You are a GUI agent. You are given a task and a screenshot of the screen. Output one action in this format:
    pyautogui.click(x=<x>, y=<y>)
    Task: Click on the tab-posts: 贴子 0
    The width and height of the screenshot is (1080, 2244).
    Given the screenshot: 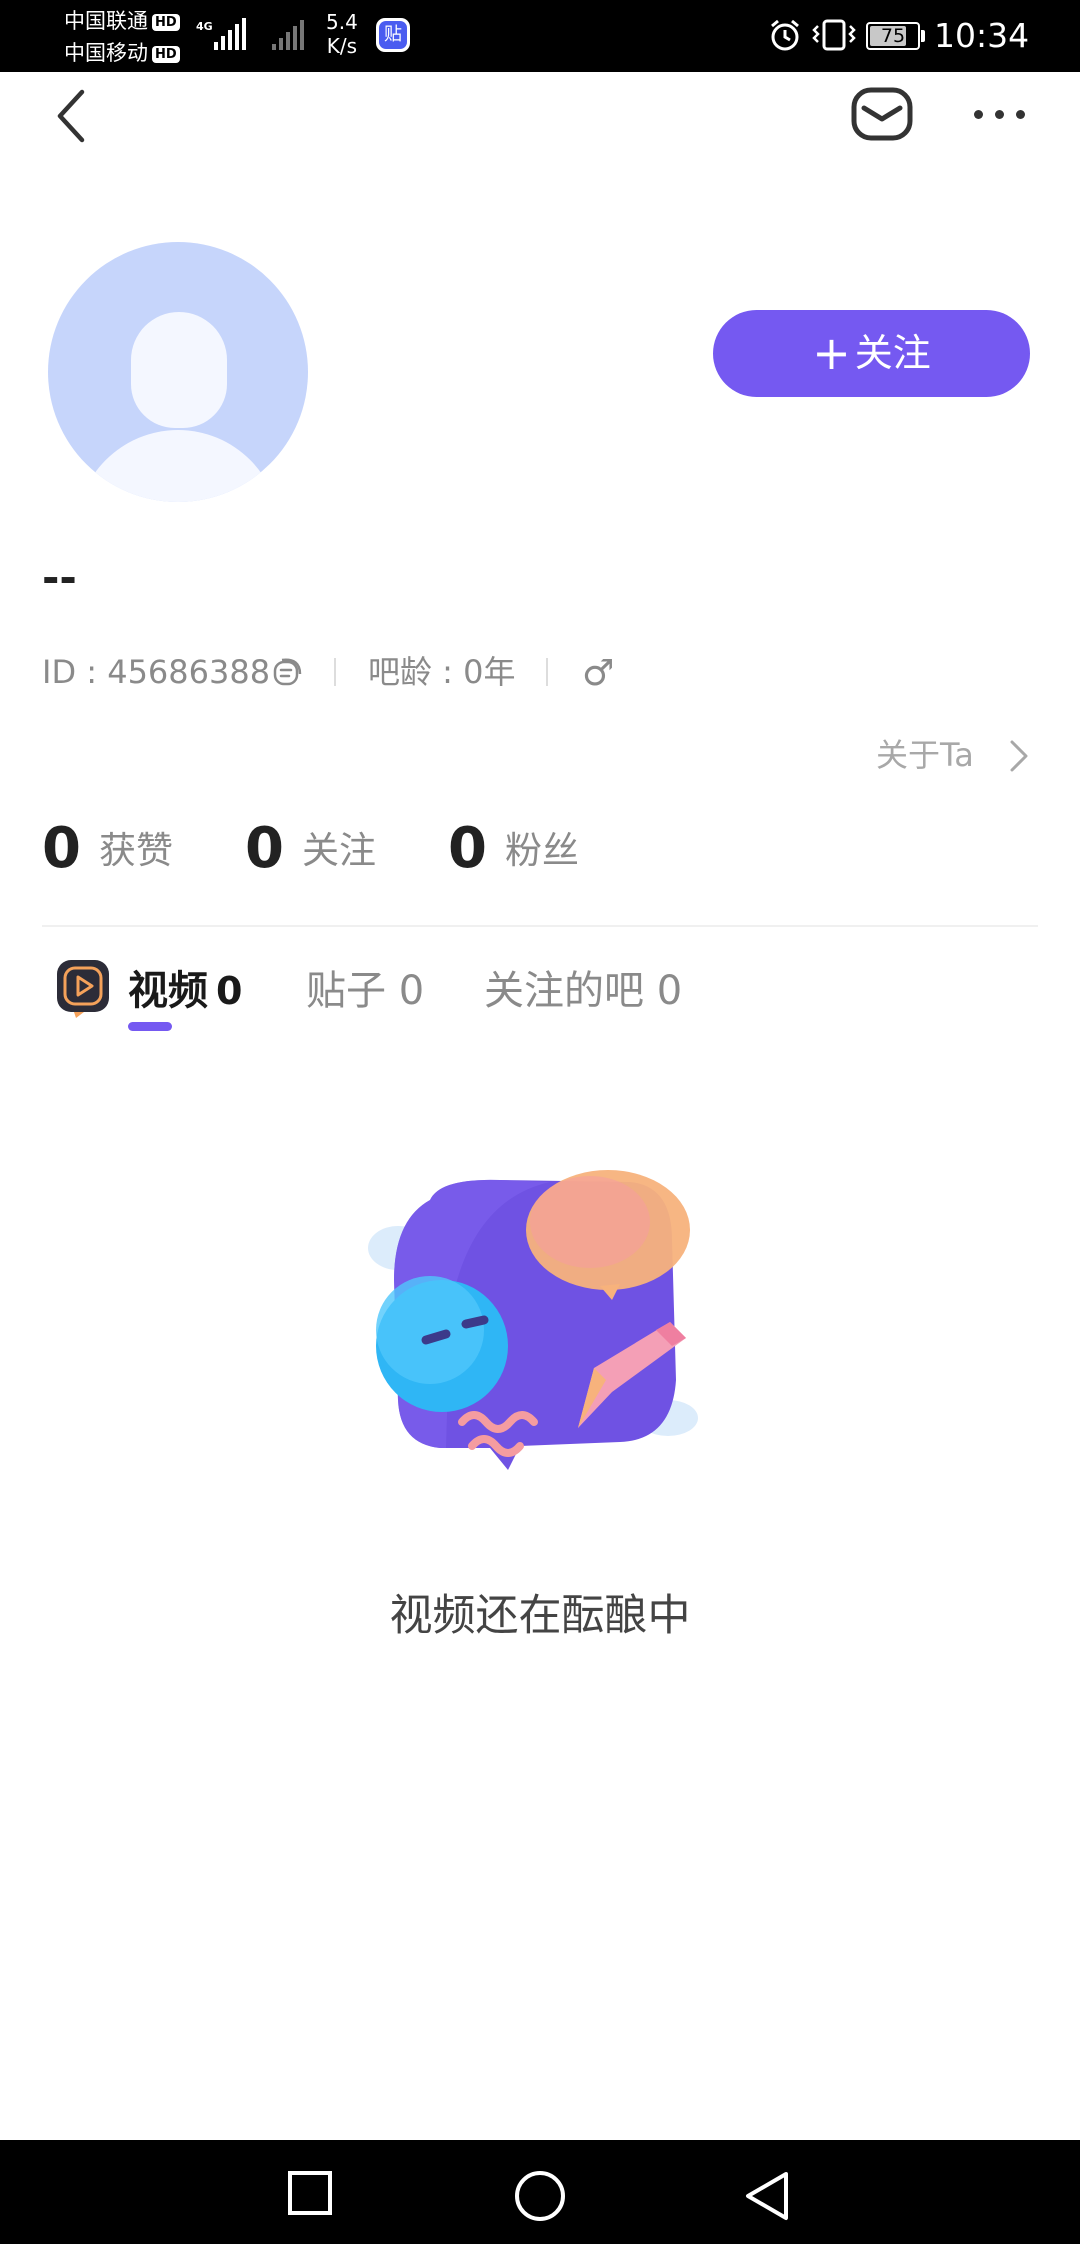 What is the action you would take?
    pyautogui.click(x=365, y=991)
    